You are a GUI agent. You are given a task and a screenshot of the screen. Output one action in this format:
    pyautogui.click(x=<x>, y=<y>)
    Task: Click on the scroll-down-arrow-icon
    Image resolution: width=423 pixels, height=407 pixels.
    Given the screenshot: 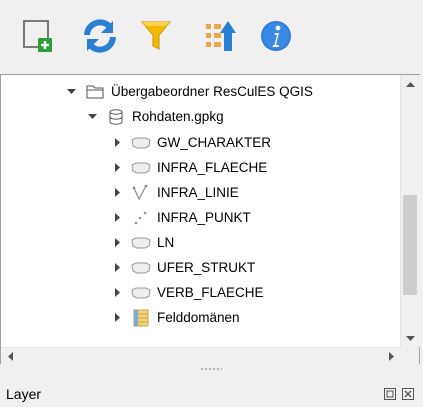 What is the action you would take?
    pyautogui.click(x=410, y=338)
    